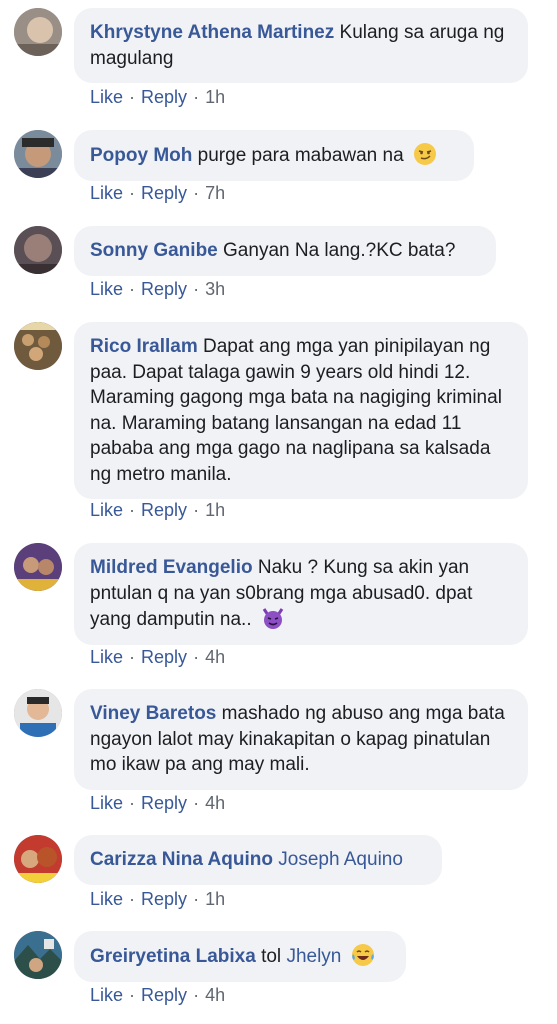 This screenshot has height=1024, width=557. I want to click on smirk-emoji-icon, so click(425, 154).